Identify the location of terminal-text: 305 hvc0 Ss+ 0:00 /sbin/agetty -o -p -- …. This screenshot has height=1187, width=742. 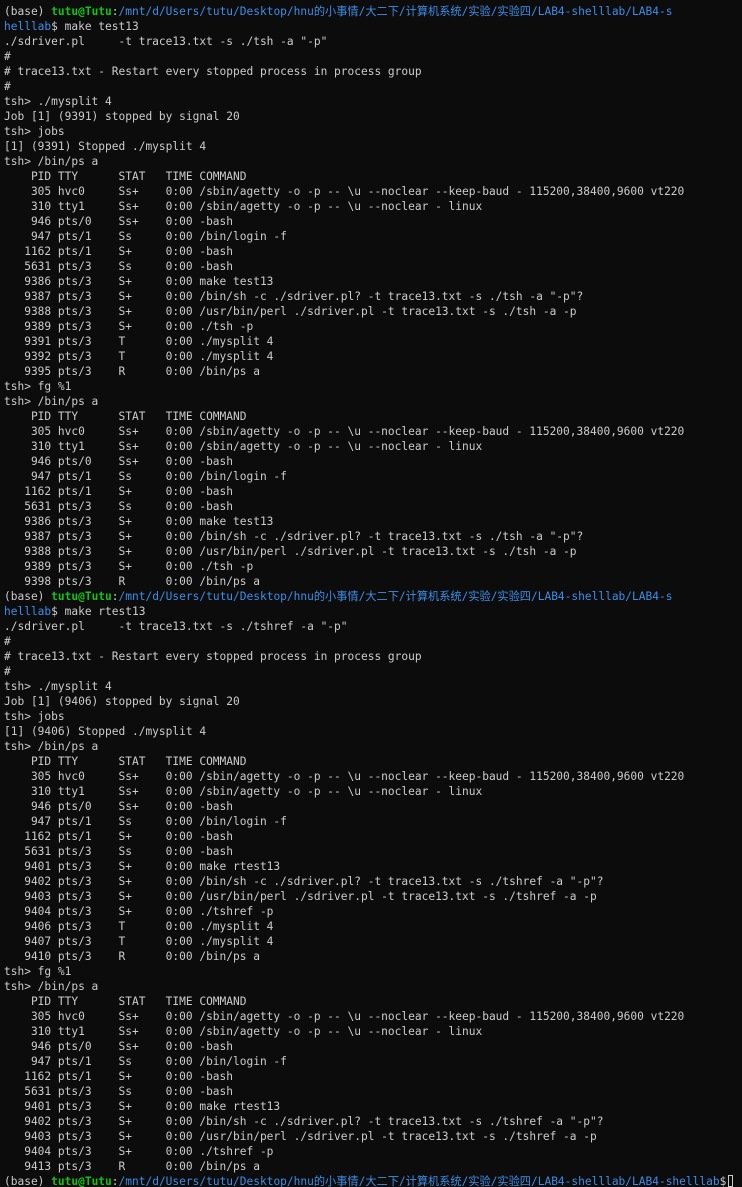
(344, 191).